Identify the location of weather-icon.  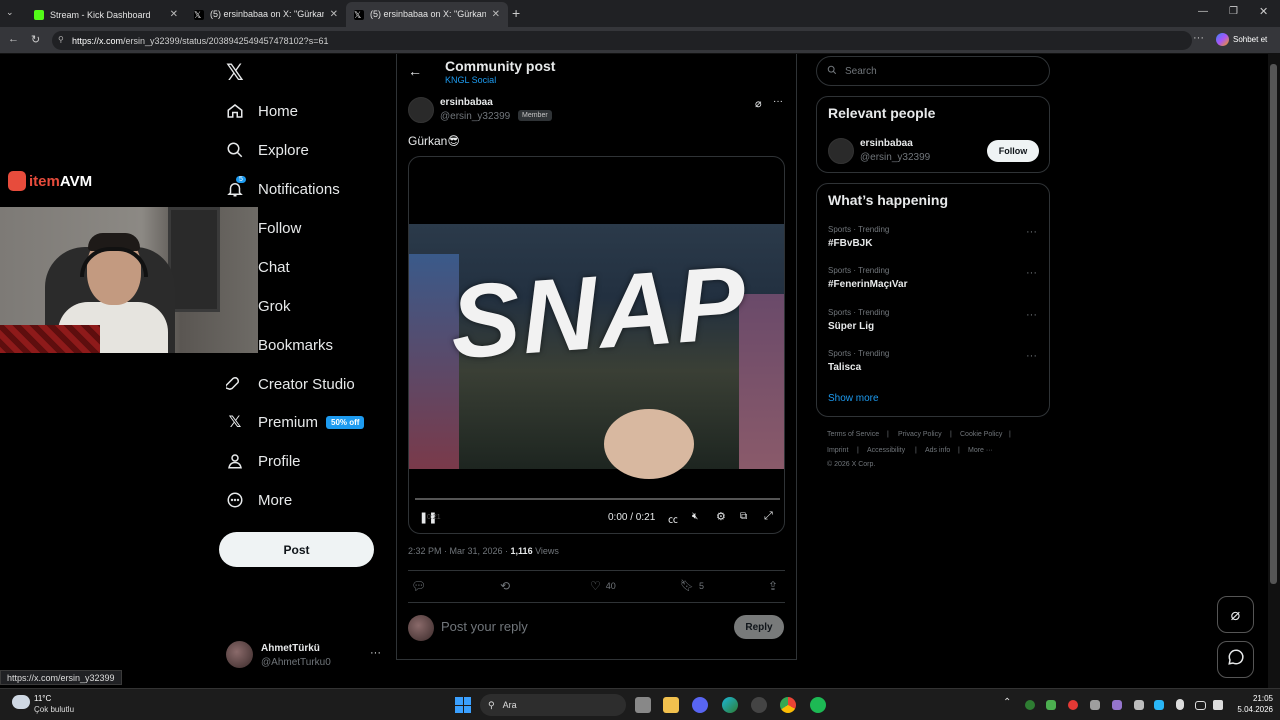
(21, 702).